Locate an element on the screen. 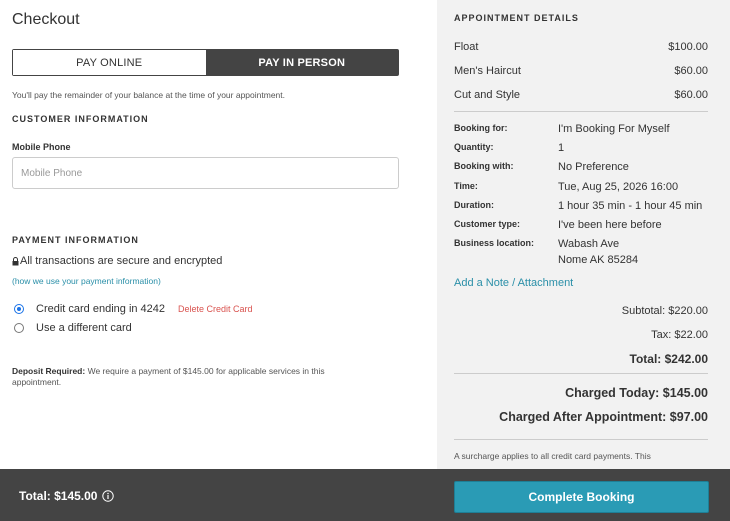  new-card-option: Use a different card is located at coordinates (73, 328).